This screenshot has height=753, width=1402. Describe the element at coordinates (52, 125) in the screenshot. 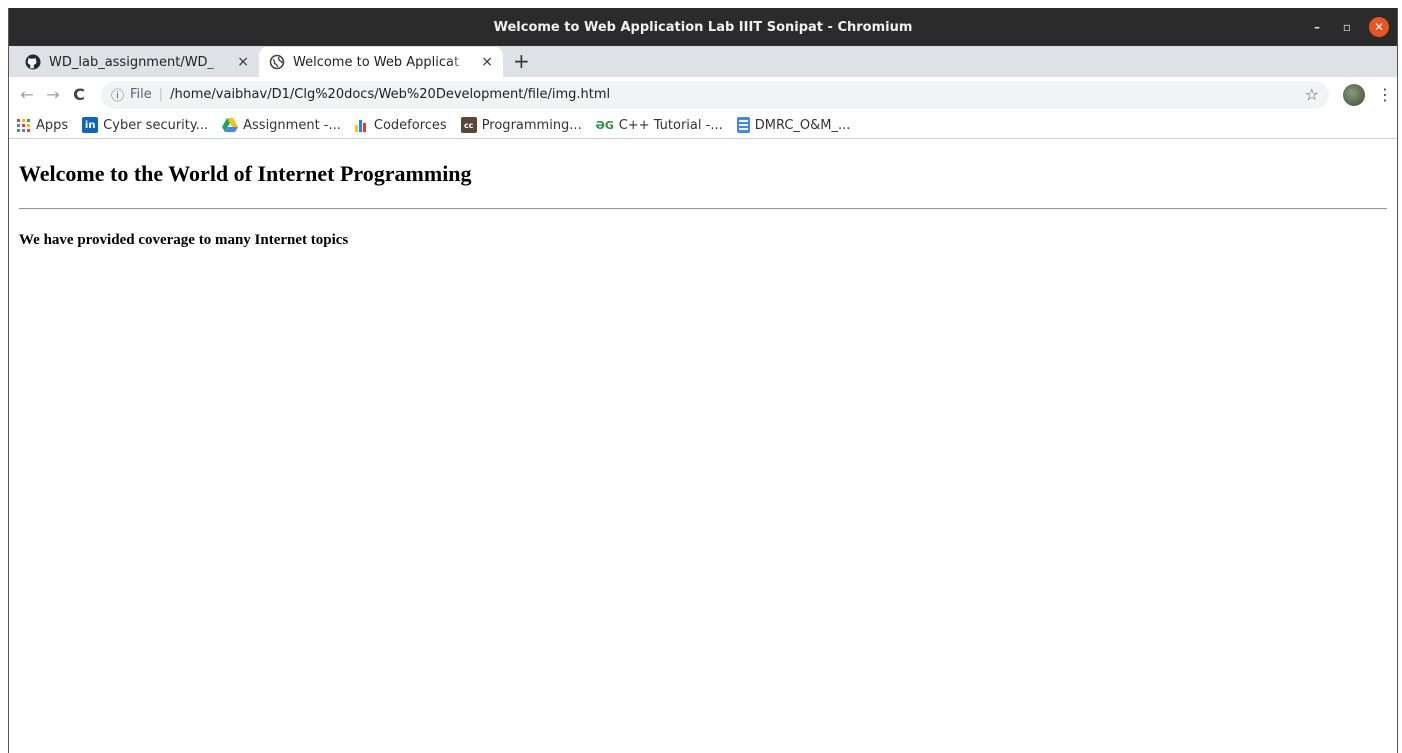

I see `bookmark-label: Apps` at that location.